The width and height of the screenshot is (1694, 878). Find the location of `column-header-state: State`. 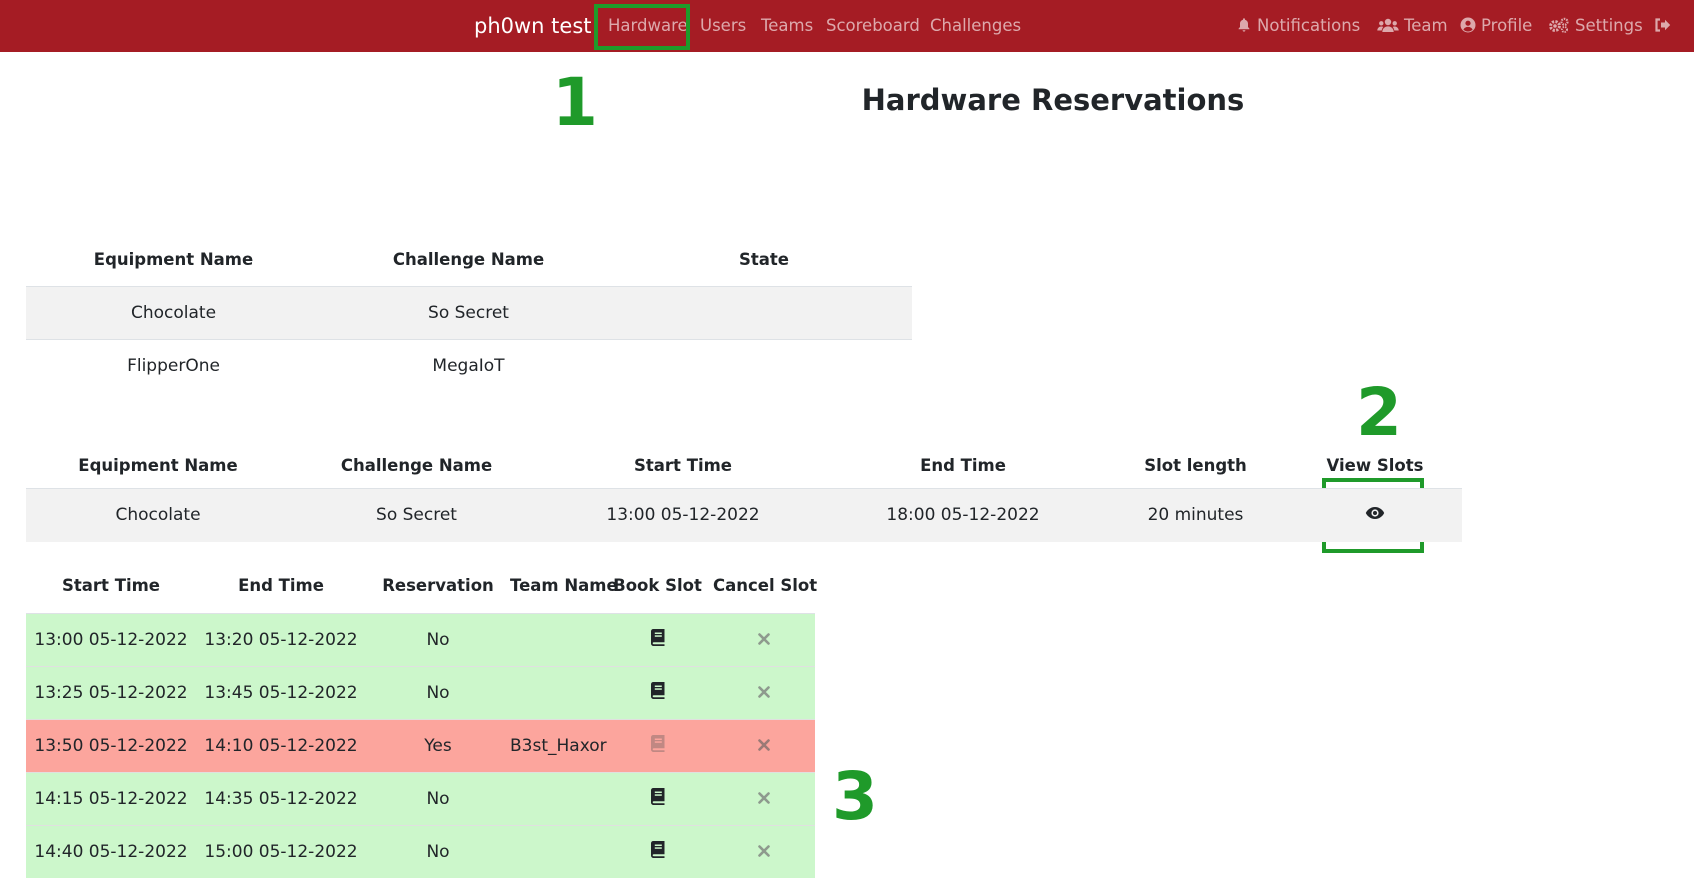

column-header-state: State is located at coordinates (764, 260).